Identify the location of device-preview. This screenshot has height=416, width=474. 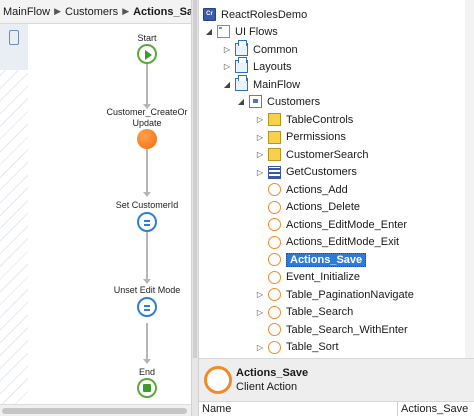
(14, 47).